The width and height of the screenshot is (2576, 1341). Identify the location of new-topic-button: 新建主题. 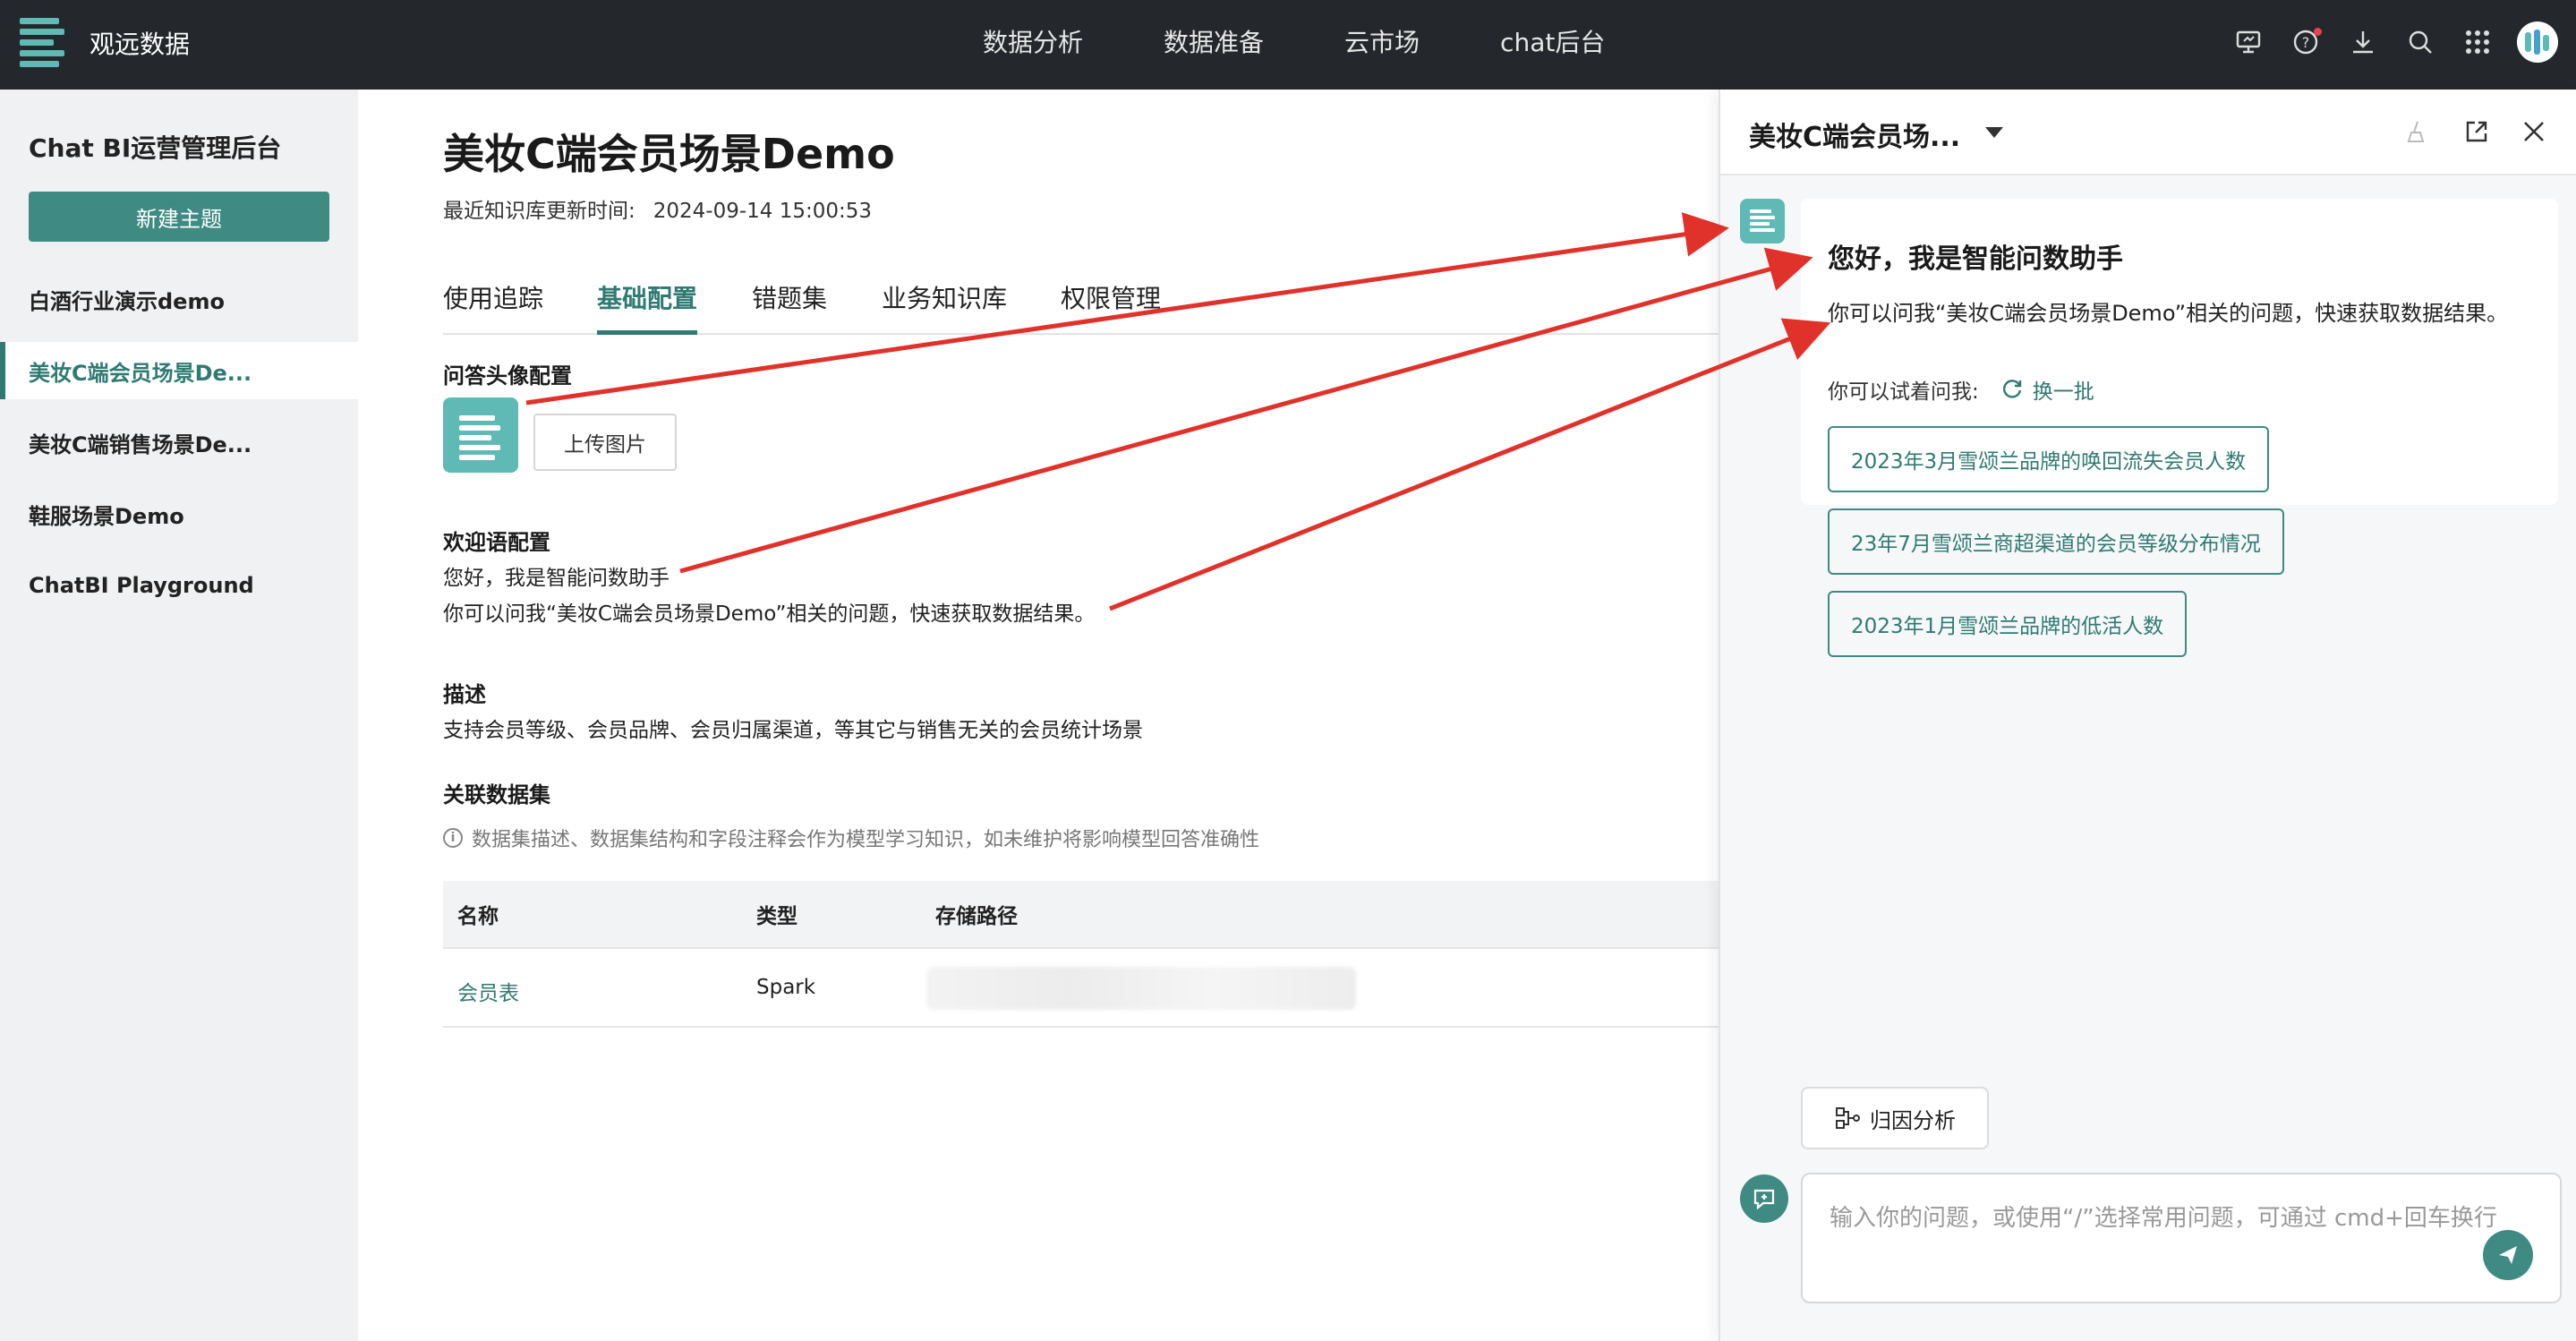
(179, 217).